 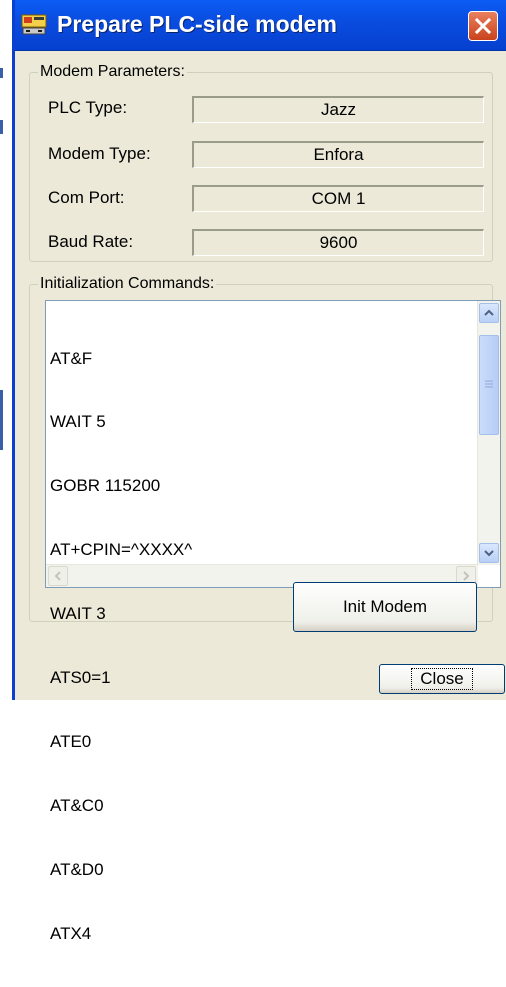 What do you see at coordinates (105, 486) in the screenshot?
I see `command-line: GOBR 115200` at bounding box center [105, 486].